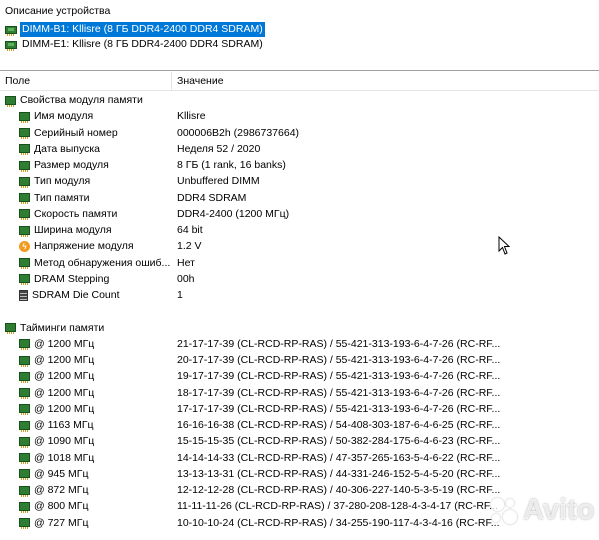 This screenshot has height=540, width=599. Describe the element at coordinates (299, 90) in the screenshot. I see `header-divider` at that location.